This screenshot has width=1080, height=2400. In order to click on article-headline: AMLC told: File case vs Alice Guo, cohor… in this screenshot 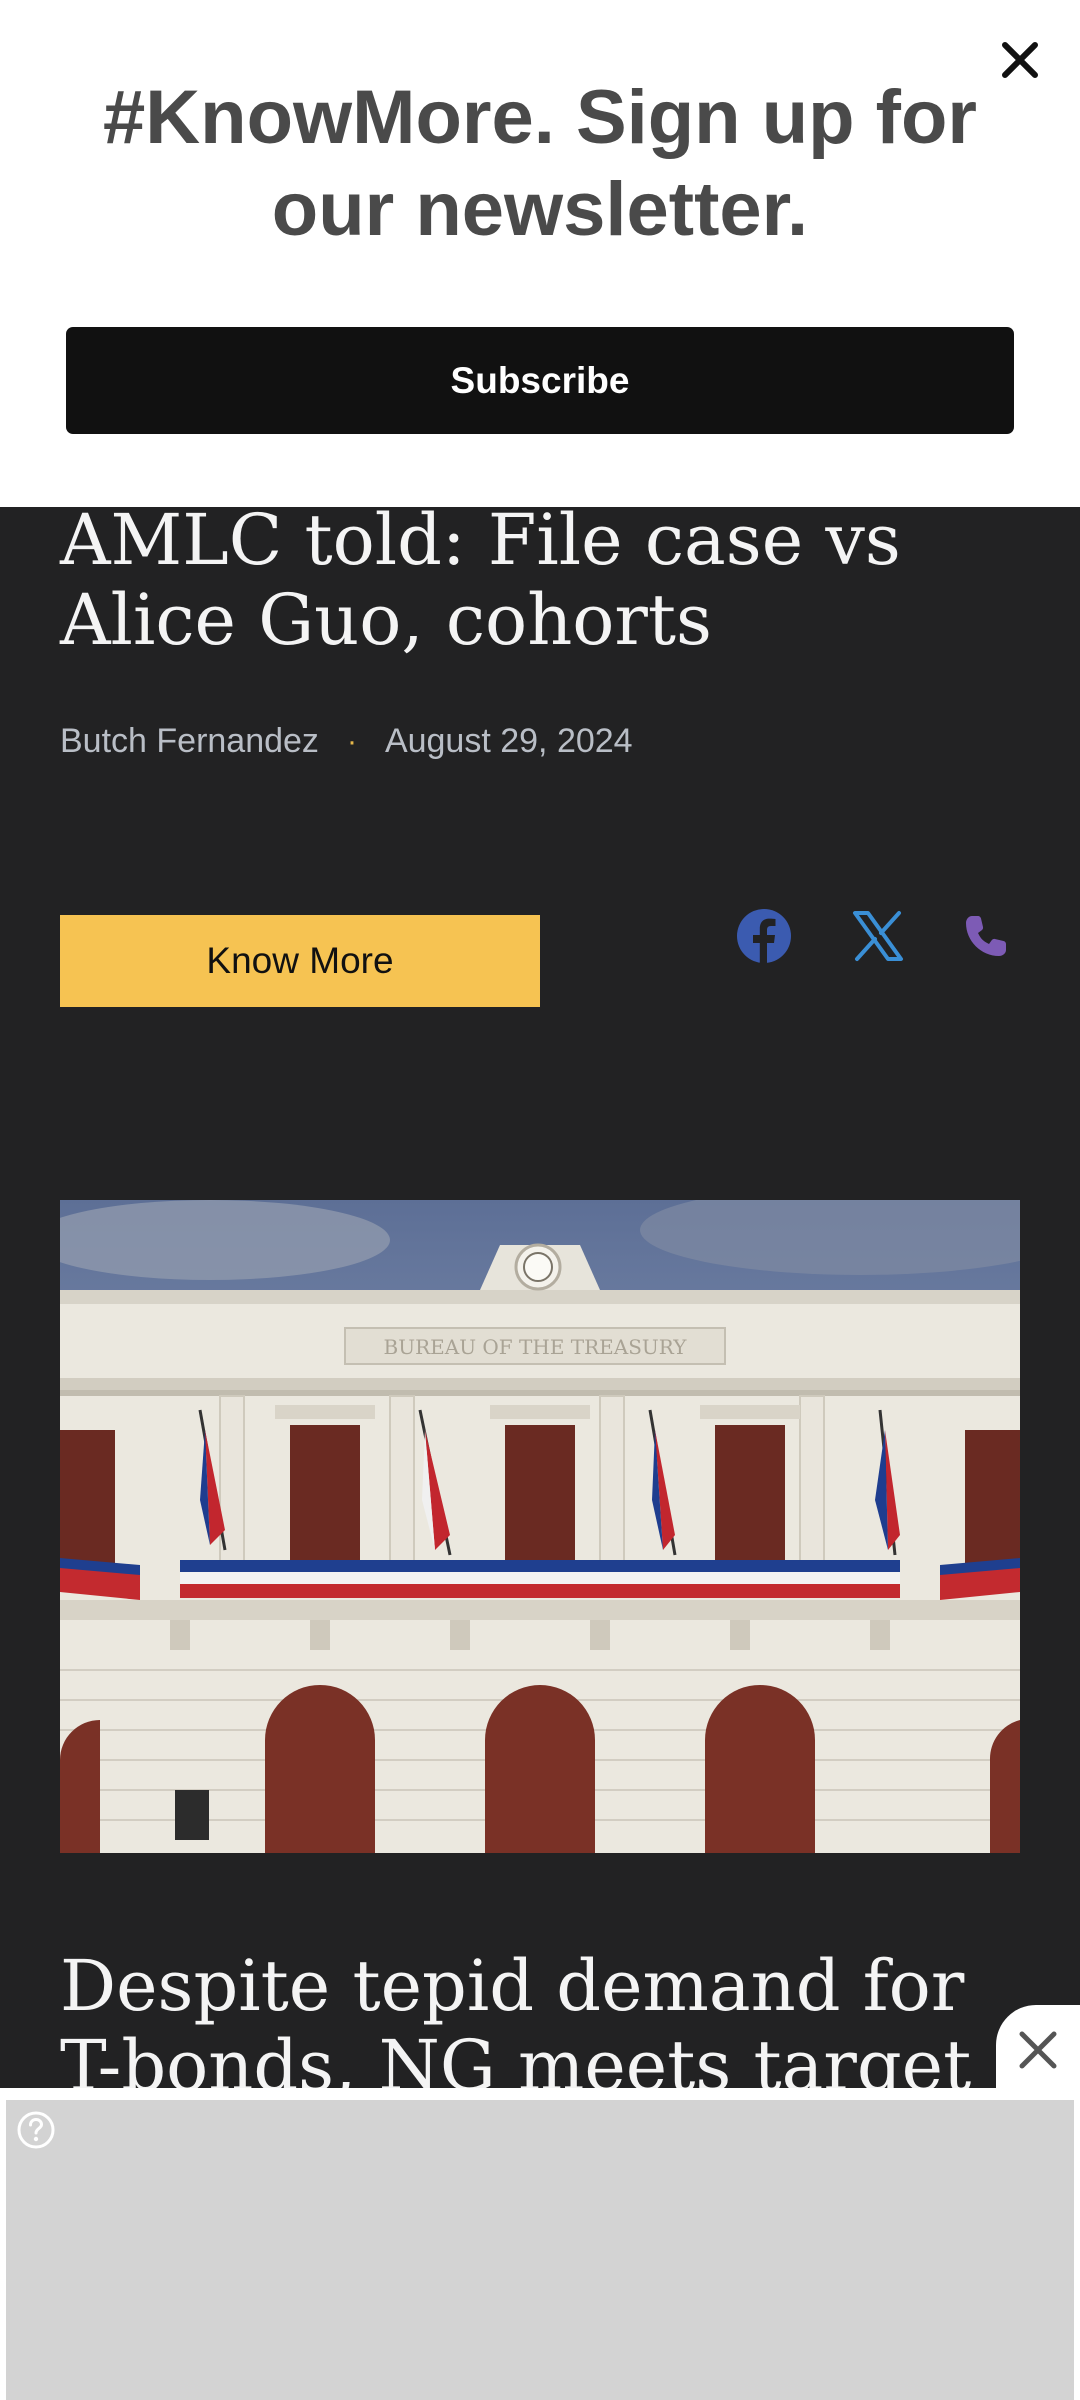, I will do `click(540, 580)`.